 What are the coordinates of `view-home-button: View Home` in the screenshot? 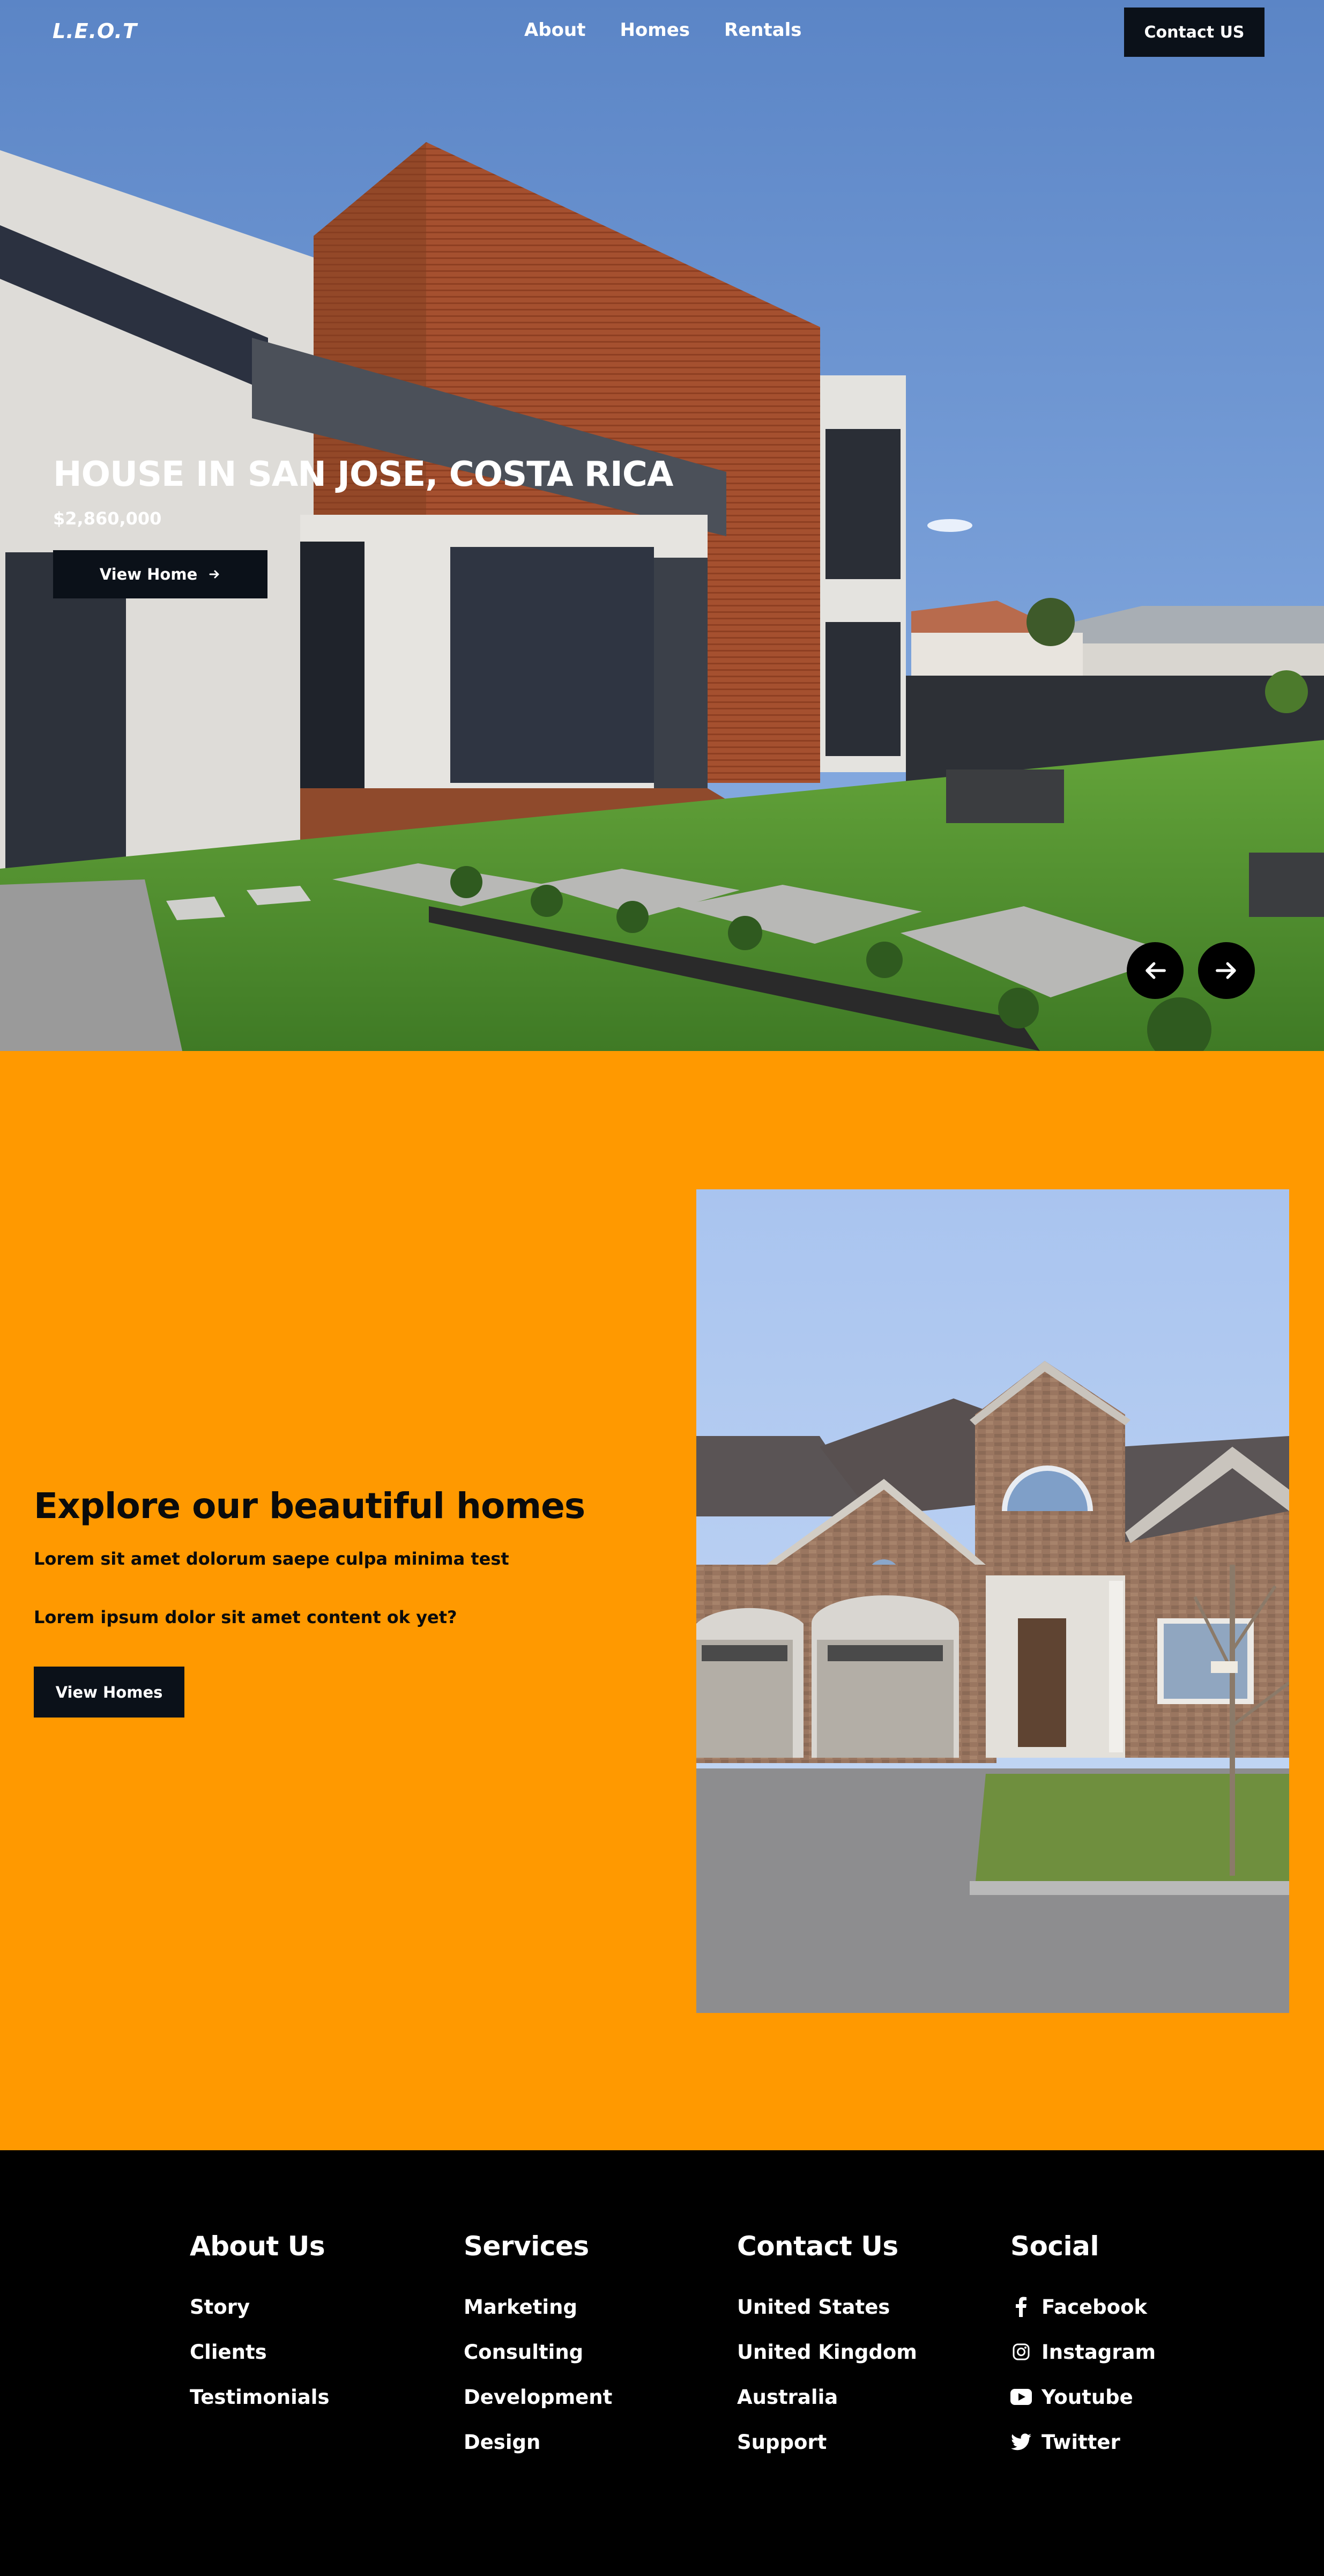 It's located at (160, 574).